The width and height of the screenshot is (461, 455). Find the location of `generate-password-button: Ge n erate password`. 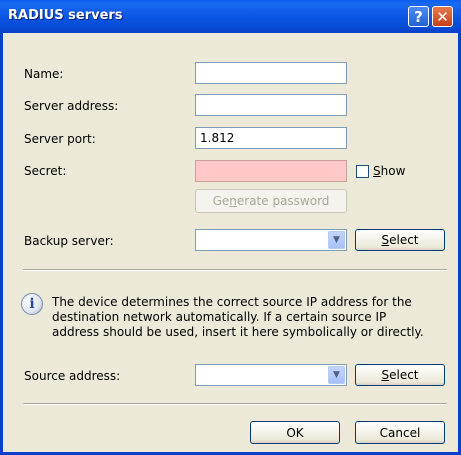

generate-password-button: Ge n erate password is located at coordinates (271, 201).